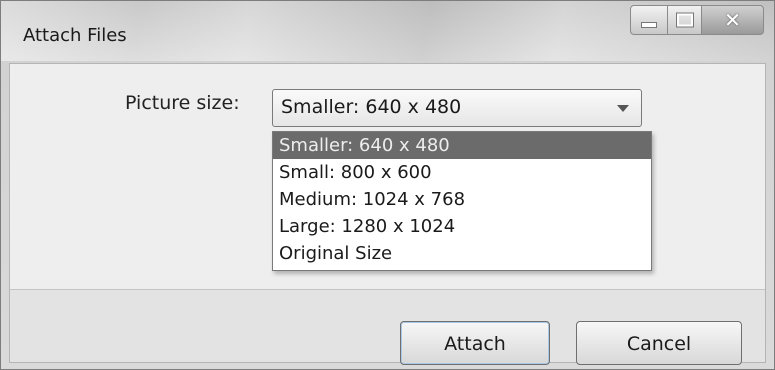 The image size is (775, 370). I want to click on picture-size-combobox: Smaller: 640 x 480, so click(457, 108).